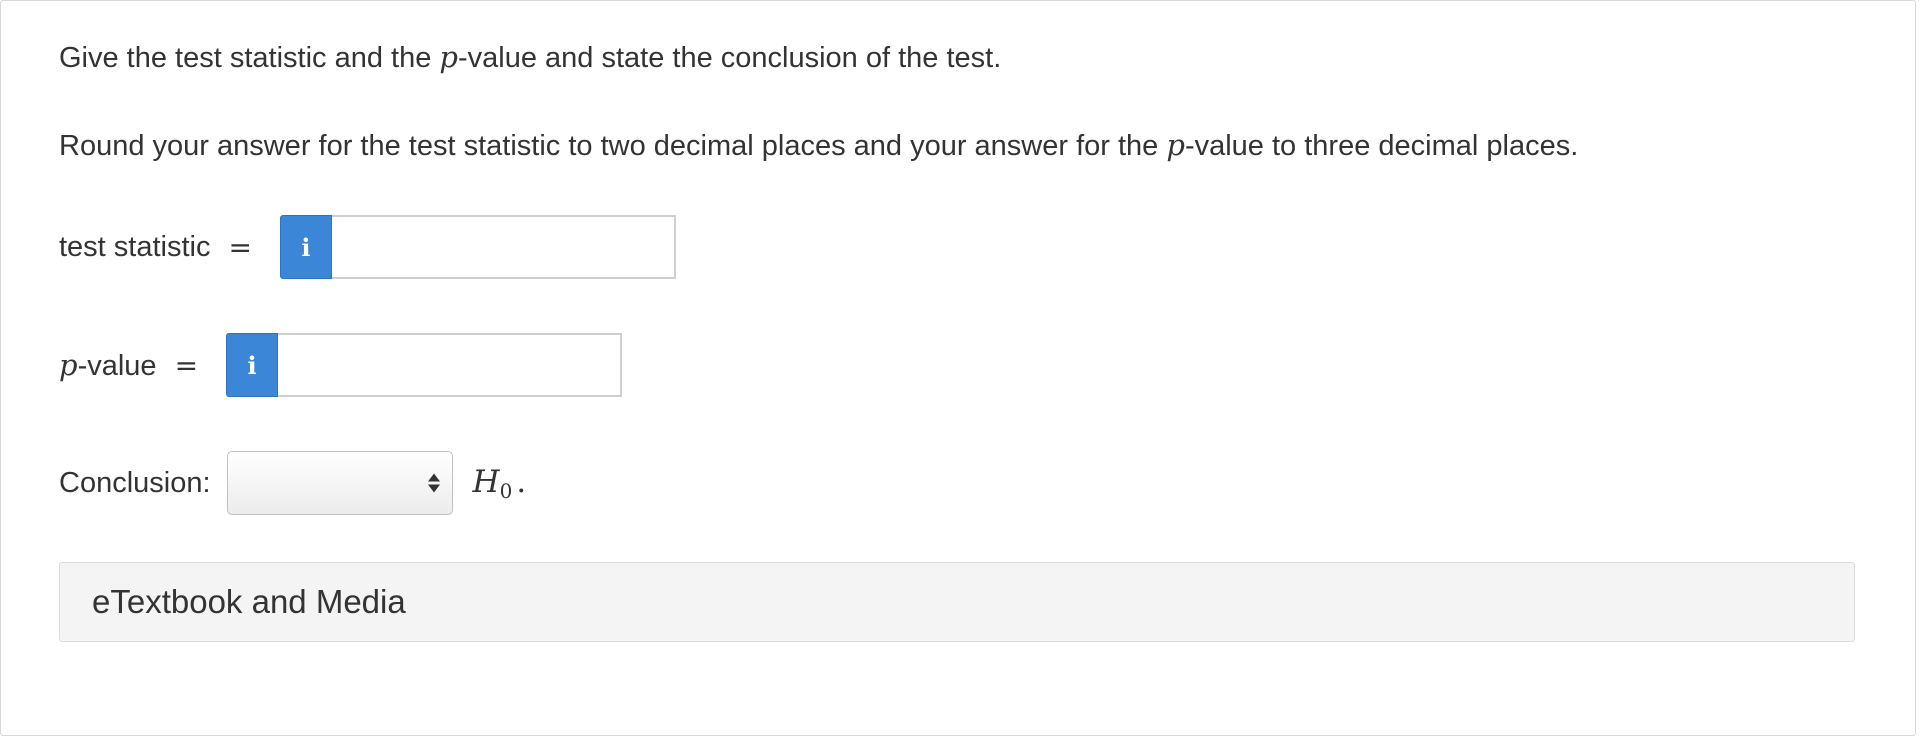  I want to click on conclusion-select, so click(339, 483).